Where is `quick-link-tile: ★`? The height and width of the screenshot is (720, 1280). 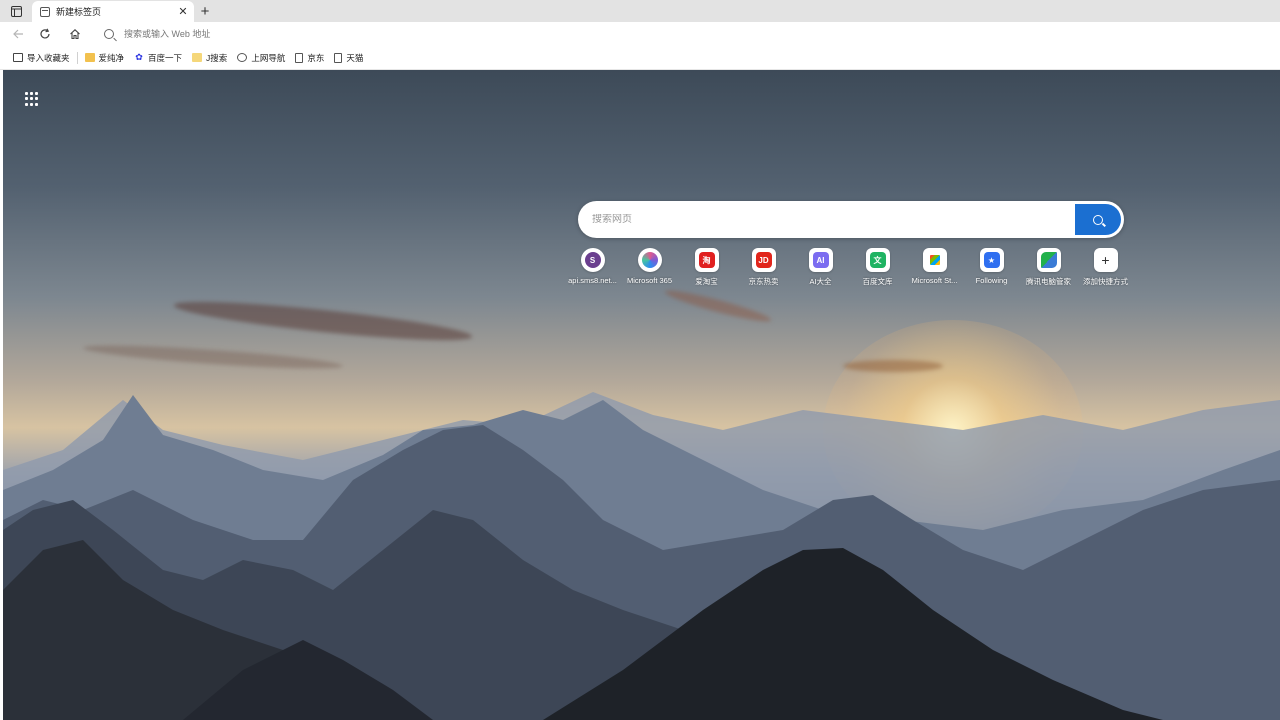
quick-link-tile: ★ is located at coordinates (991, 260).